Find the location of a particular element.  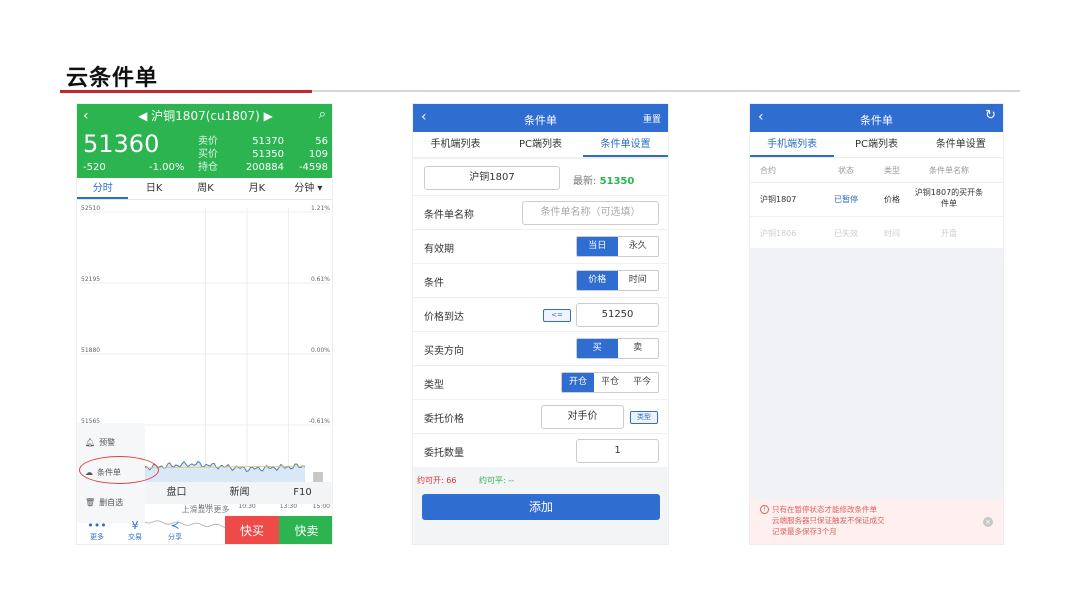

tab-weekly-k: 周K is located at coordinates (205, 188).